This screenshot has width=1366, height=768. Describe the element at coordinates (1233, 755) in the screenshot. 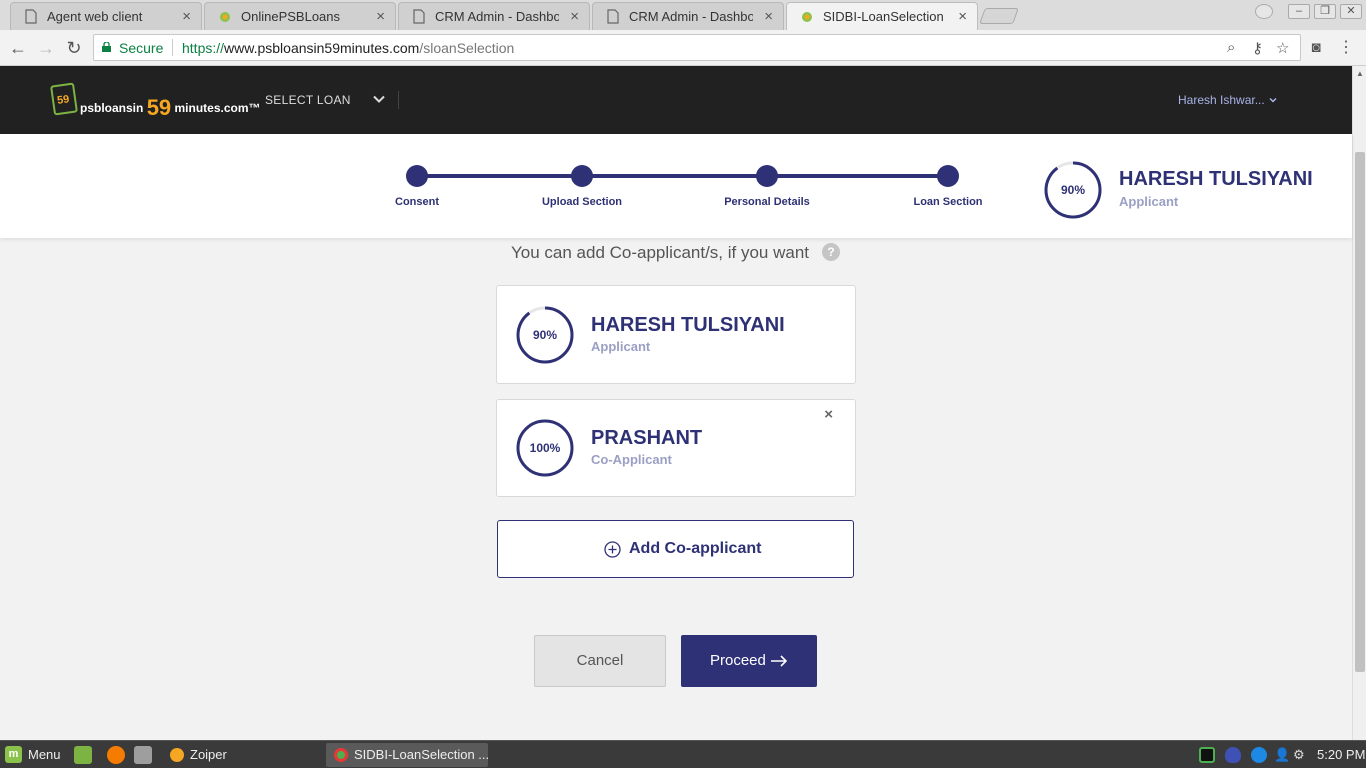

I see `shield-icon` at that location.